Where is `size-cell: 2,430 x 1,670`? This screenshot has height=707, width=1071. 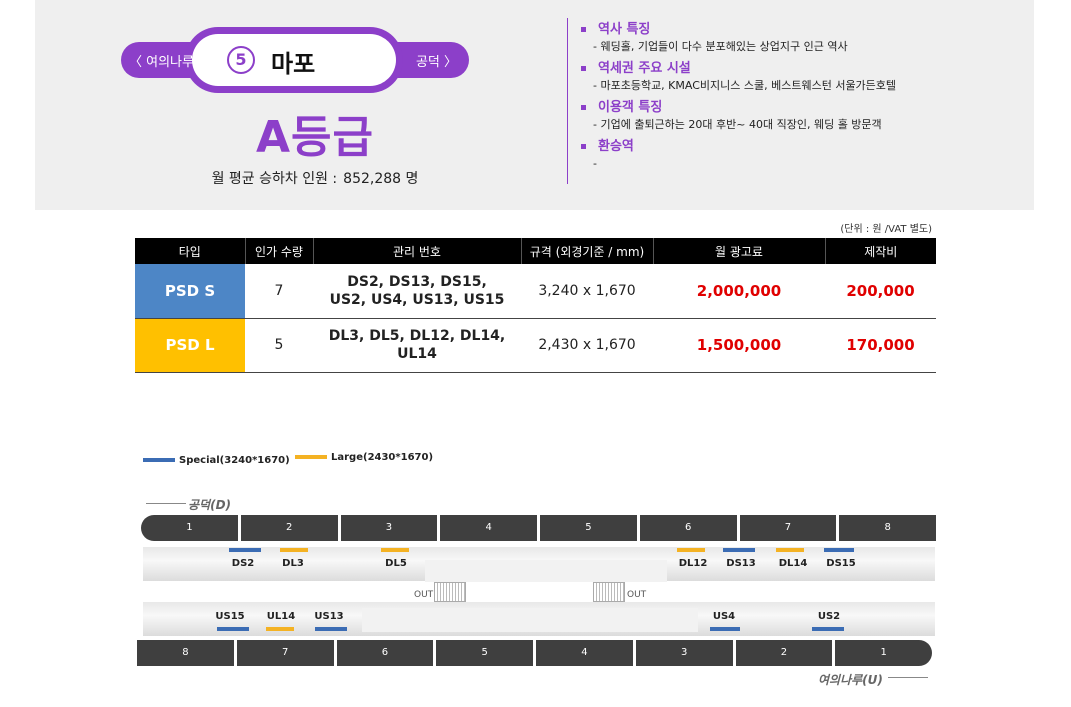
size-cell: 2,430 x 1,670 is located at coordinates (587, 345).